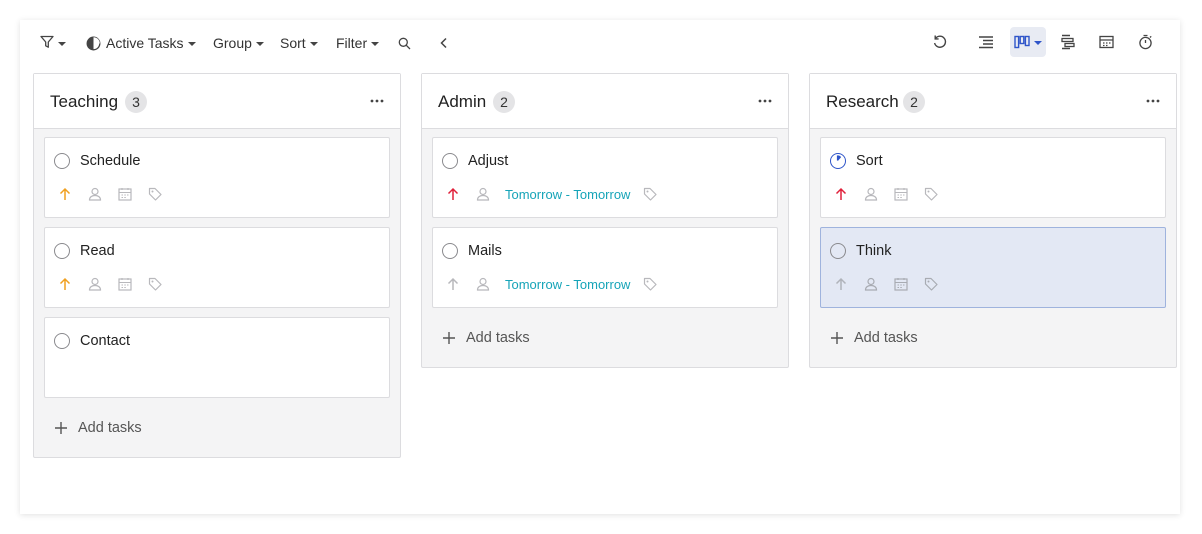 The image size is (1202, 534). Describe the element at coordinates (993, 267) in the screenshot. I see `task-card-selected: Think` at that location.